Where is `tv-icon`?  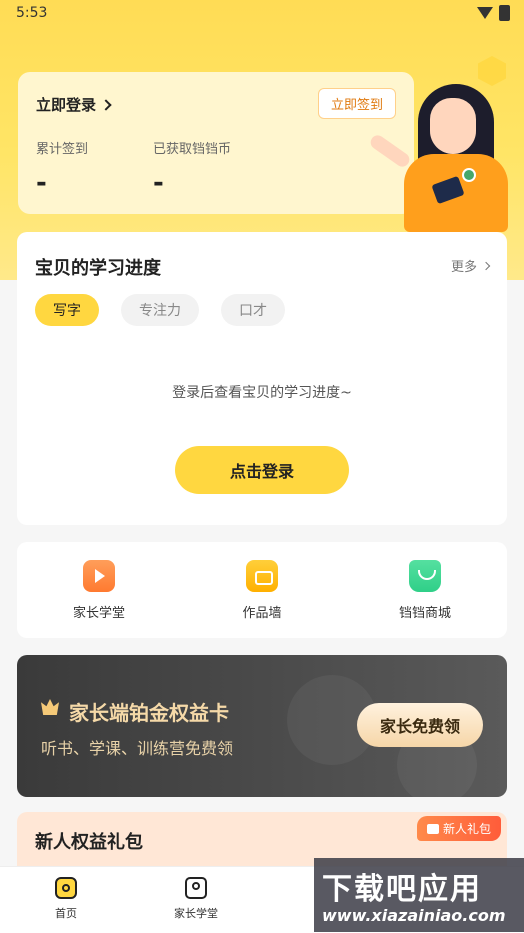 tv-icon is located at coordinates (99, 576).